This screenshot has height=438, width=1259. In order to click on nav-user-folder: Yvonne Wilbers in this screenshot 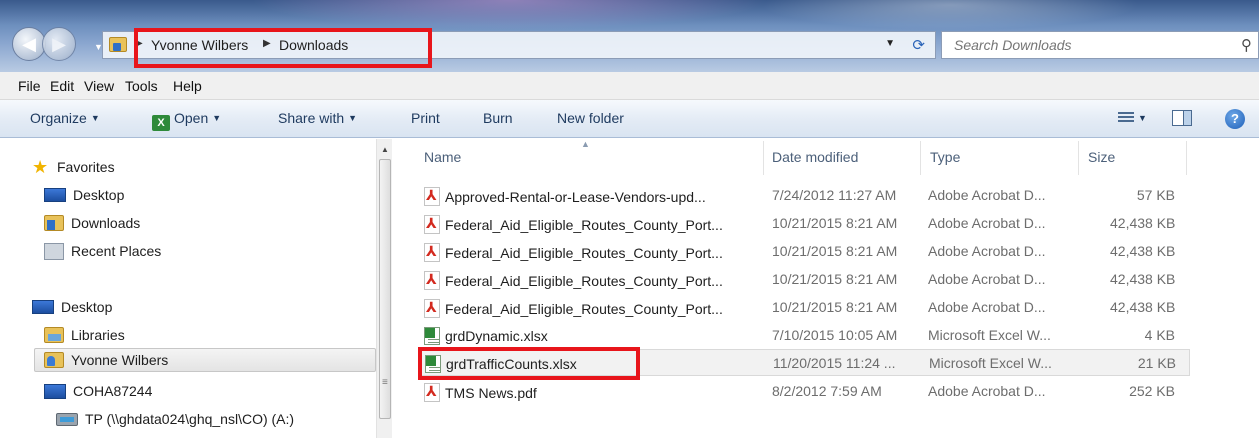, I will do `click(205, 360)`.